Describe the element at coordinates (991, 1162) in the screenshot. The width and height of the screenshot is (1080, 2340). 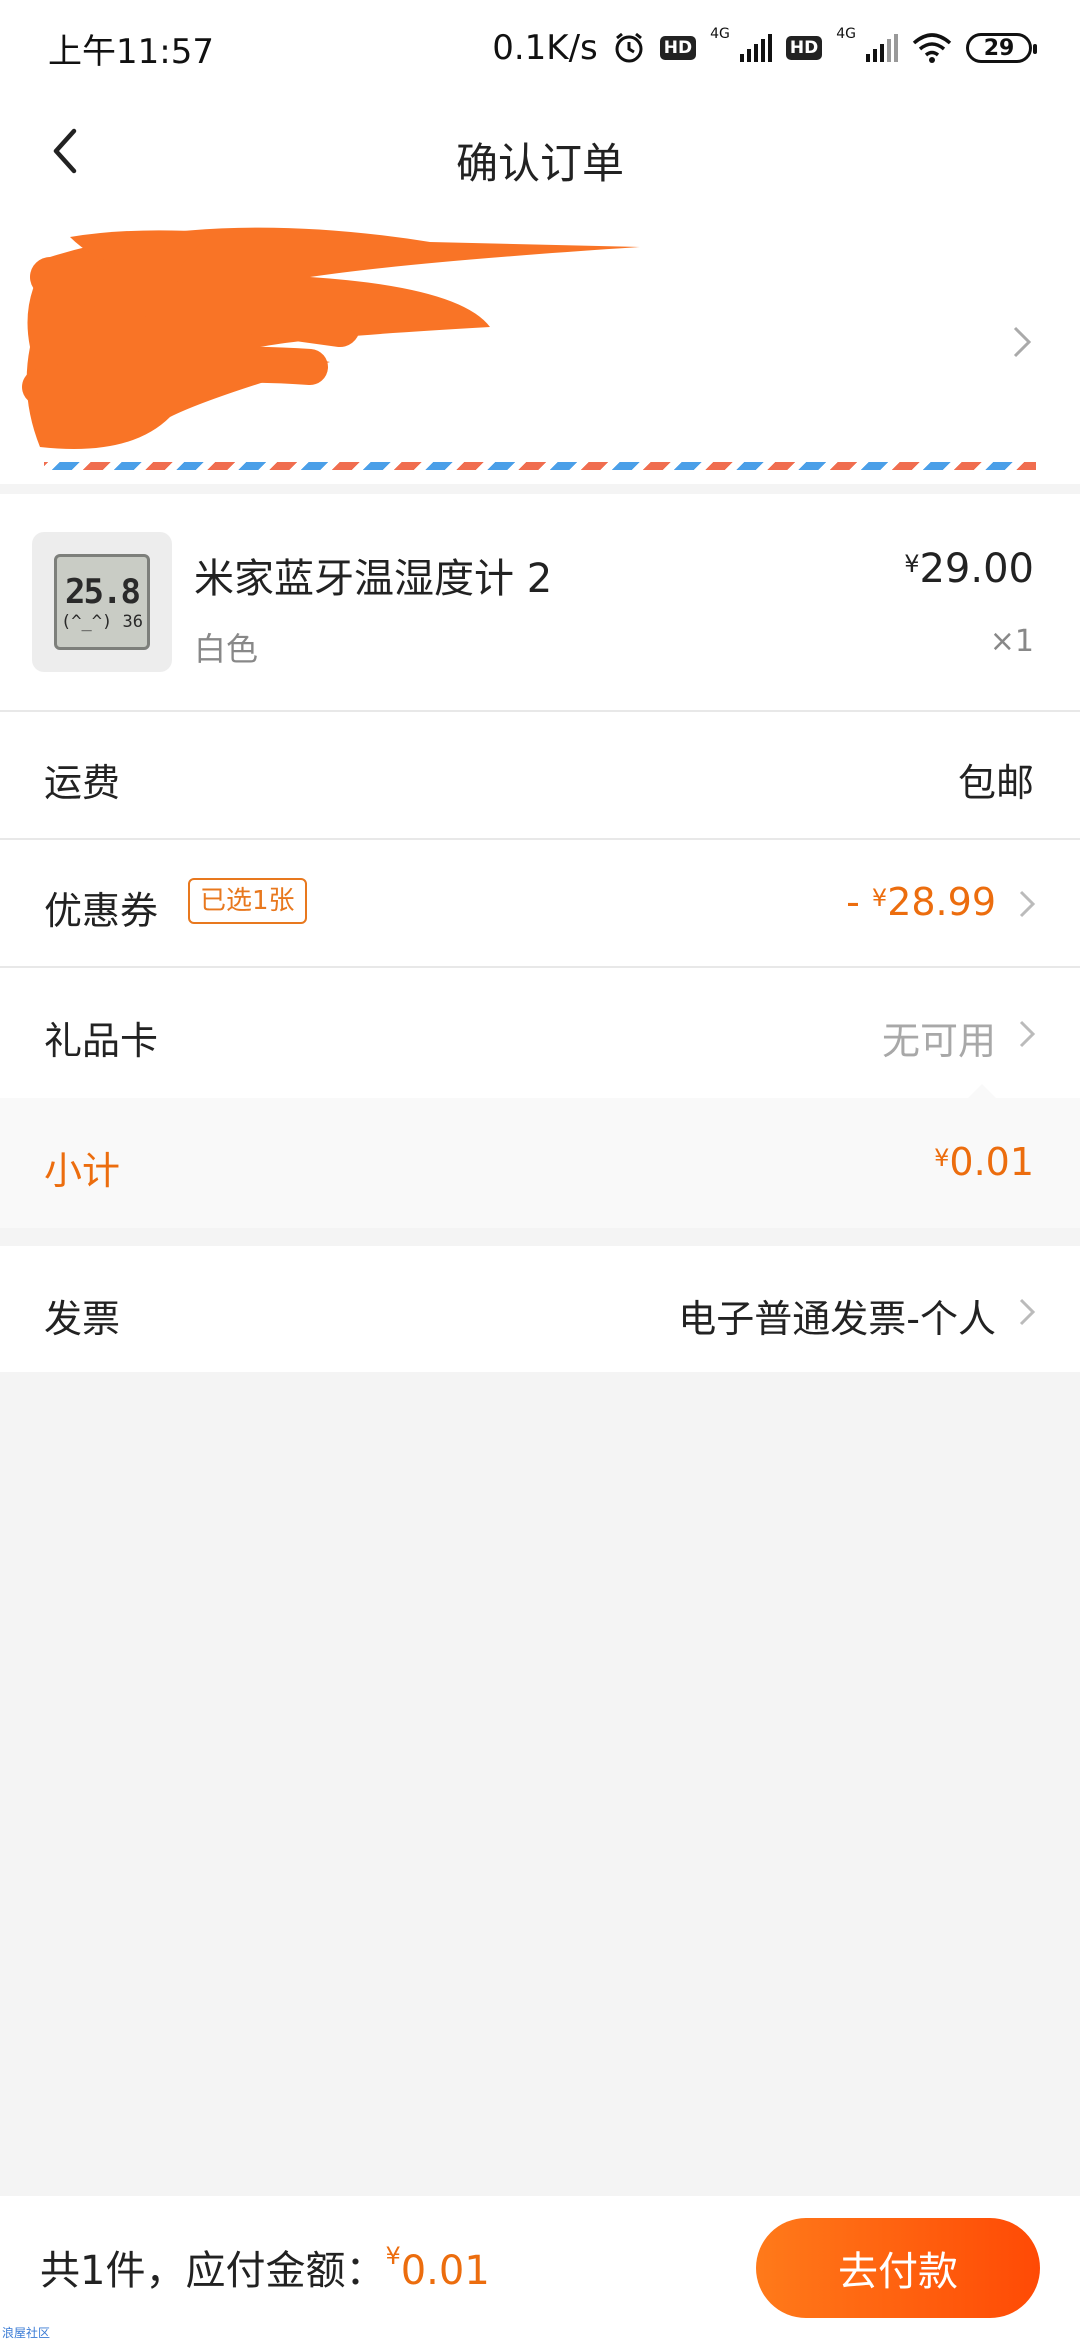
I see `subtotal-amount: 0.01` at that location.